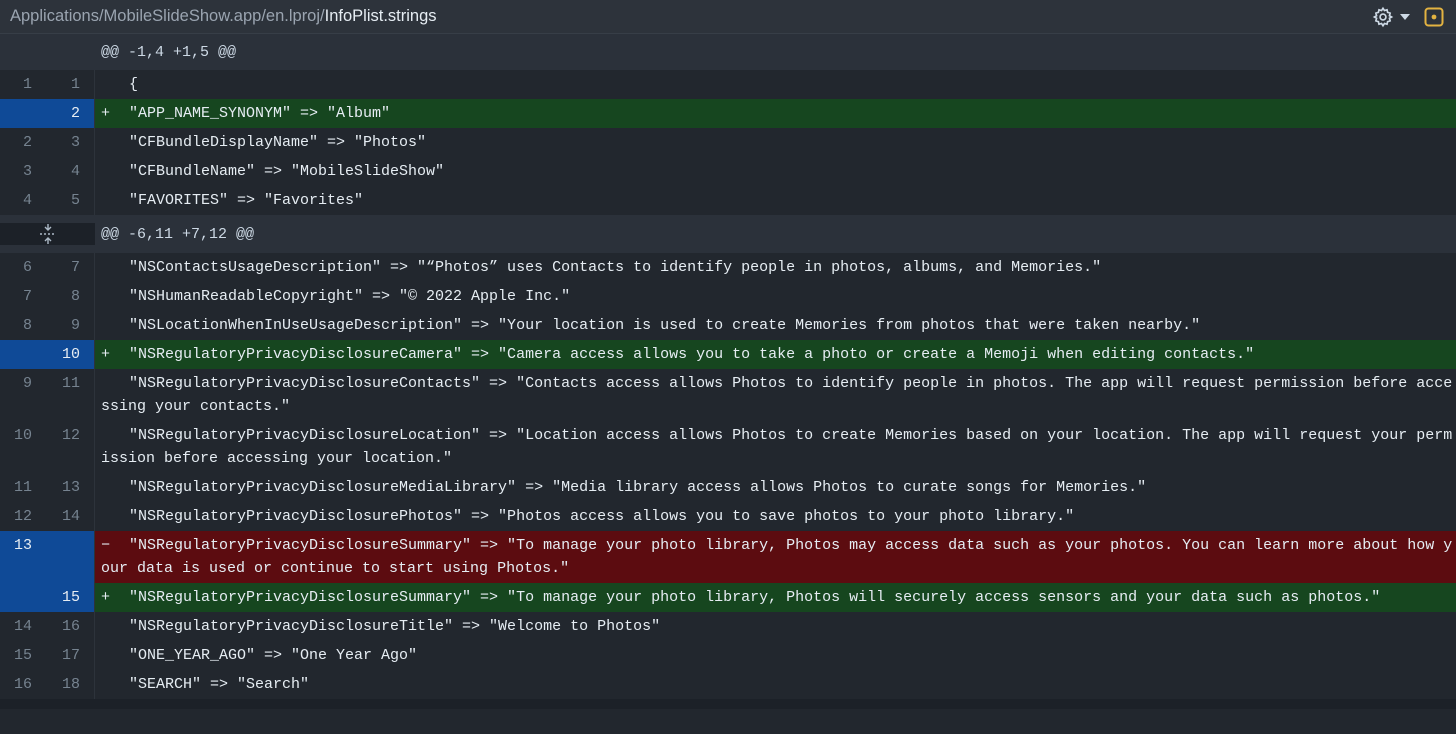 This screenshot has width=1456, height=734. Describe the element at coordinates (775, 655) in the screenshot. I see `line-code: "ONE_YEAR_AGO" => "One Year Ago"` at that location.